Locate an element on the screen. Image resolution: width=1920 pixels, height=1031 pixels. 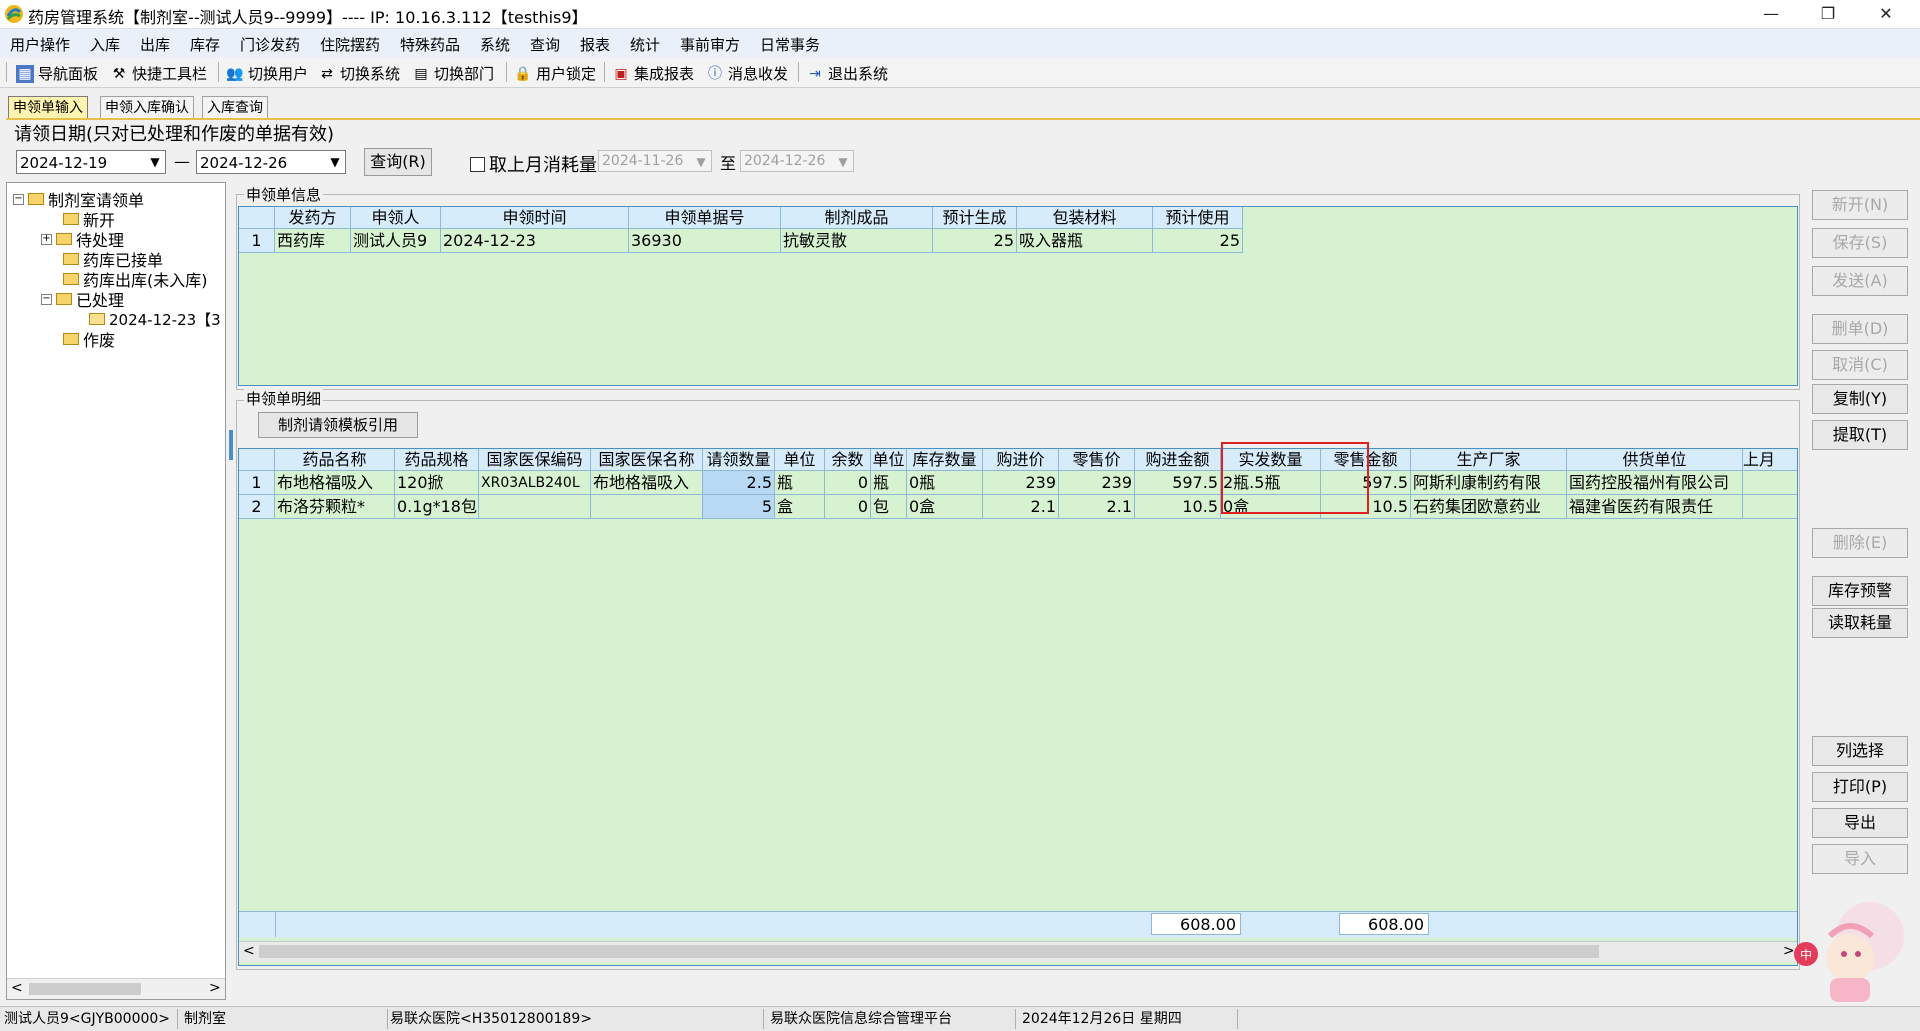
table-cell: 盒 is located at coordinates (800, 507).